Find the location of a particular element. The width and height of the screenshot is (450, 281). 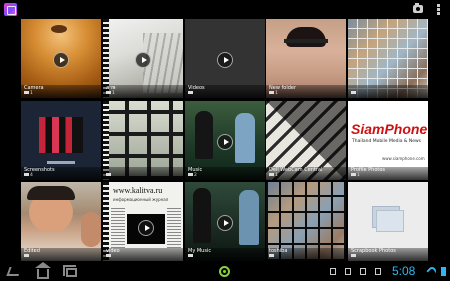

action-bar is located at coordinates (225, 9).